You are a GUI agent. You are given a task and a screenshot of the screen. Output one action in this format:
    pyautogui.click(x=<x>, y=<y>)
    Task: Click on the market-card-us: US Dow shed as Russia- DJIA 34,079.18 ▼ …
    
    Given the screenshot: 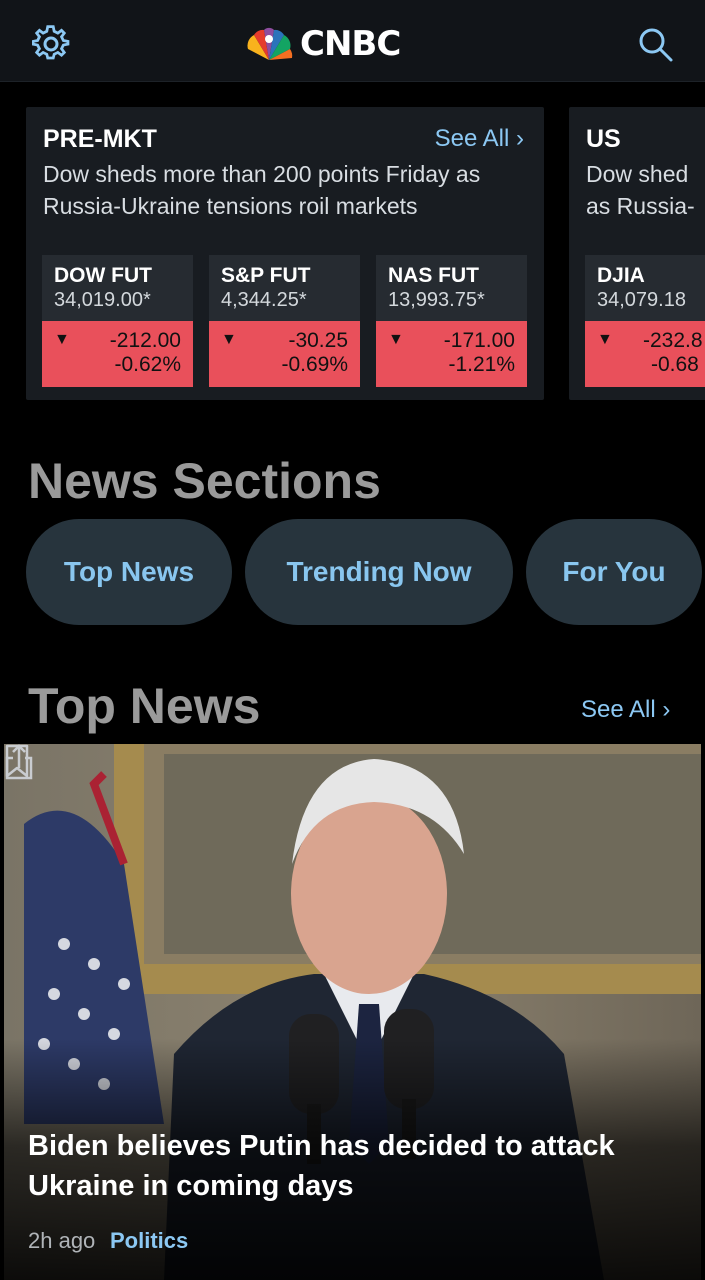 What is the action you would take?
    pyautogui.click(x=637, y=253)
    